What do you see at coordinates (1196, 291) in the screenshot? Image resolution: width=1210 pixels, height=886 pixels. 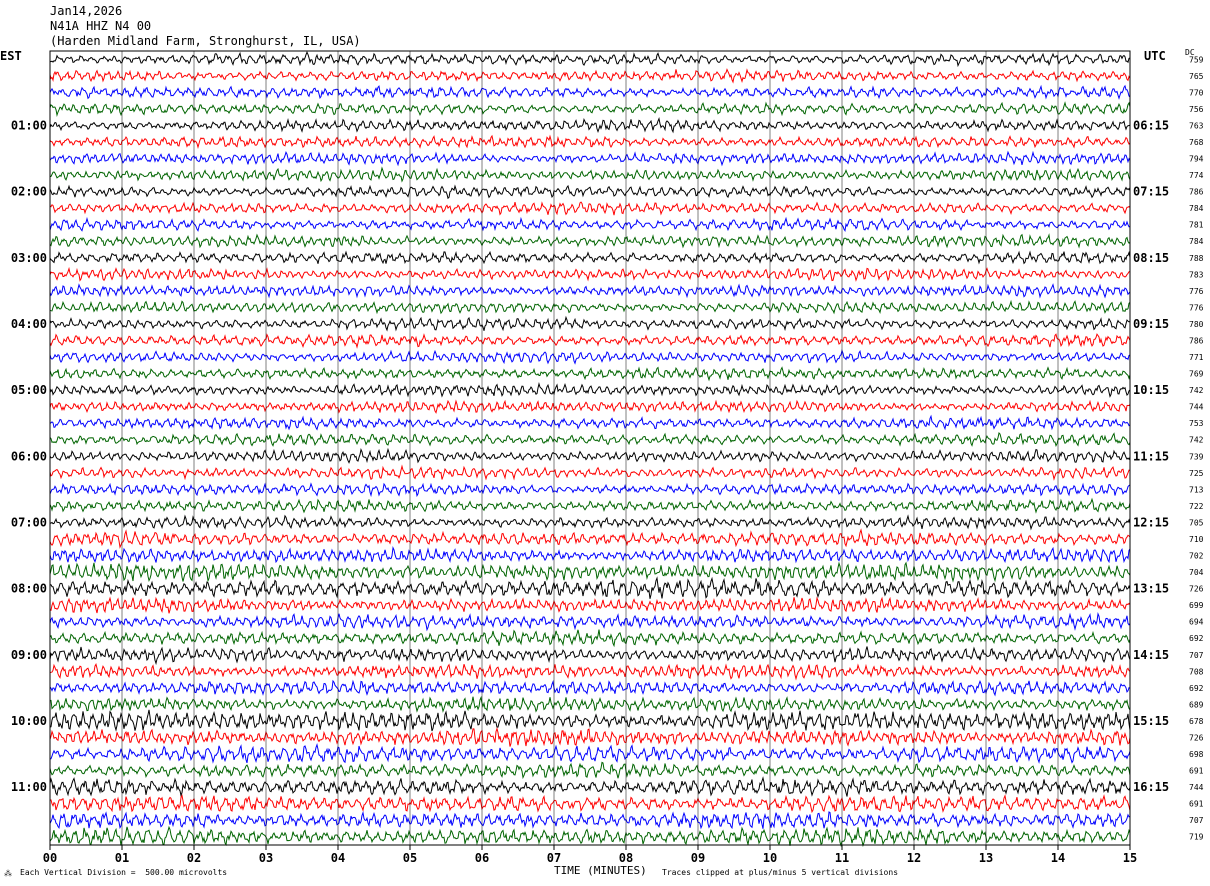 I see `dc-offset-14: 776` at bounding box center [1196, 291].